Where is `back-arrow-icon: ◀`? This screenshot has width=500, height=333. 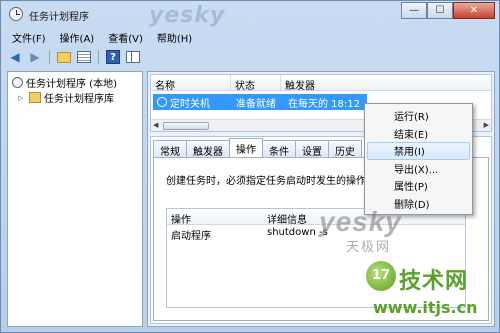 back-arrow-icon: ◀ is located at coordinates (15, 57).